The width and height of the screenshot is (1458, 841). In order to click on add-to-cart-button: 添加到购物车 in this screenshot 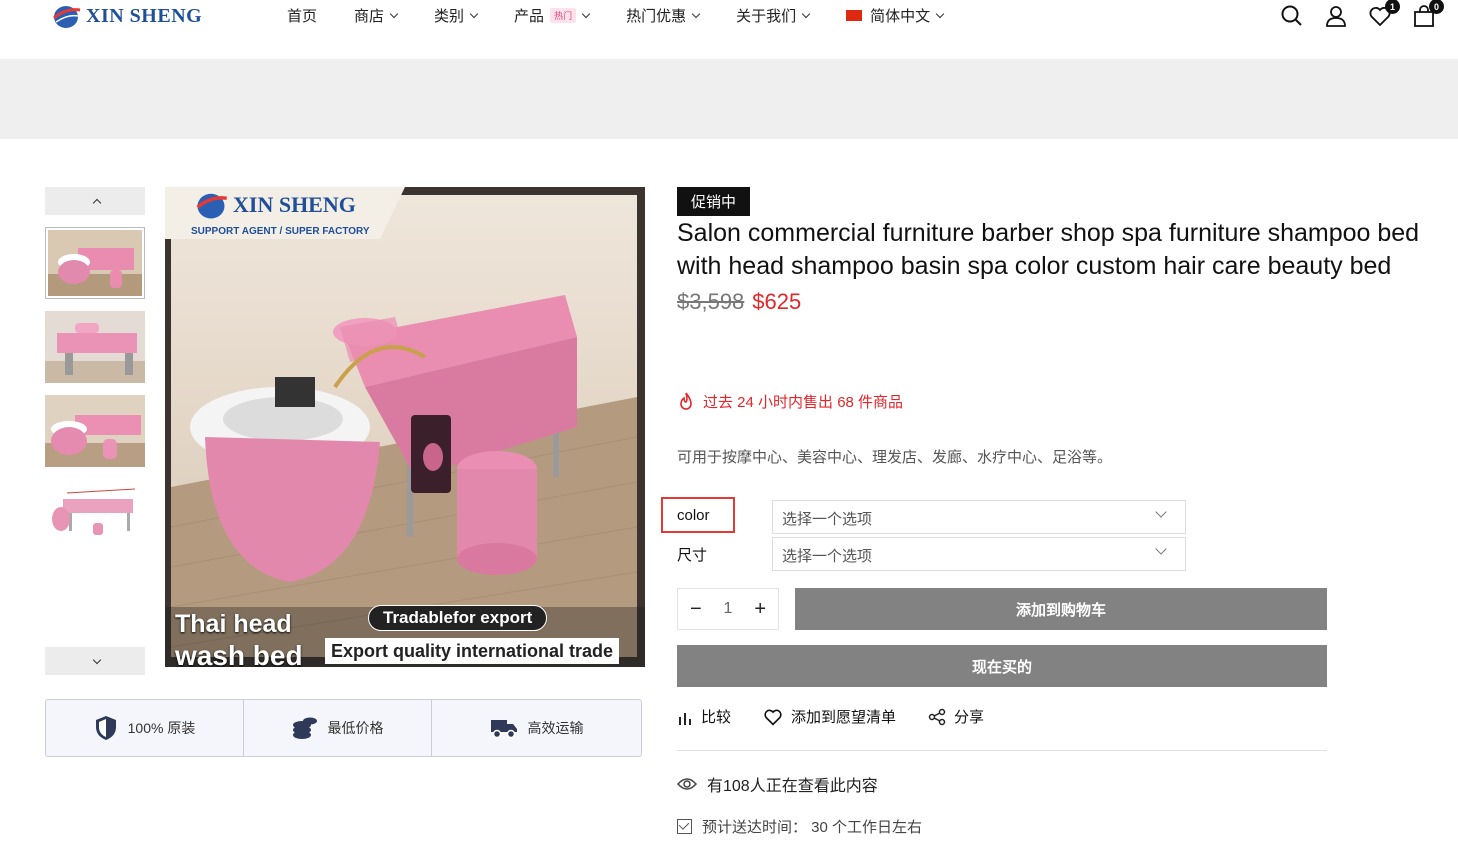, I will do `click(1061, 609)`.